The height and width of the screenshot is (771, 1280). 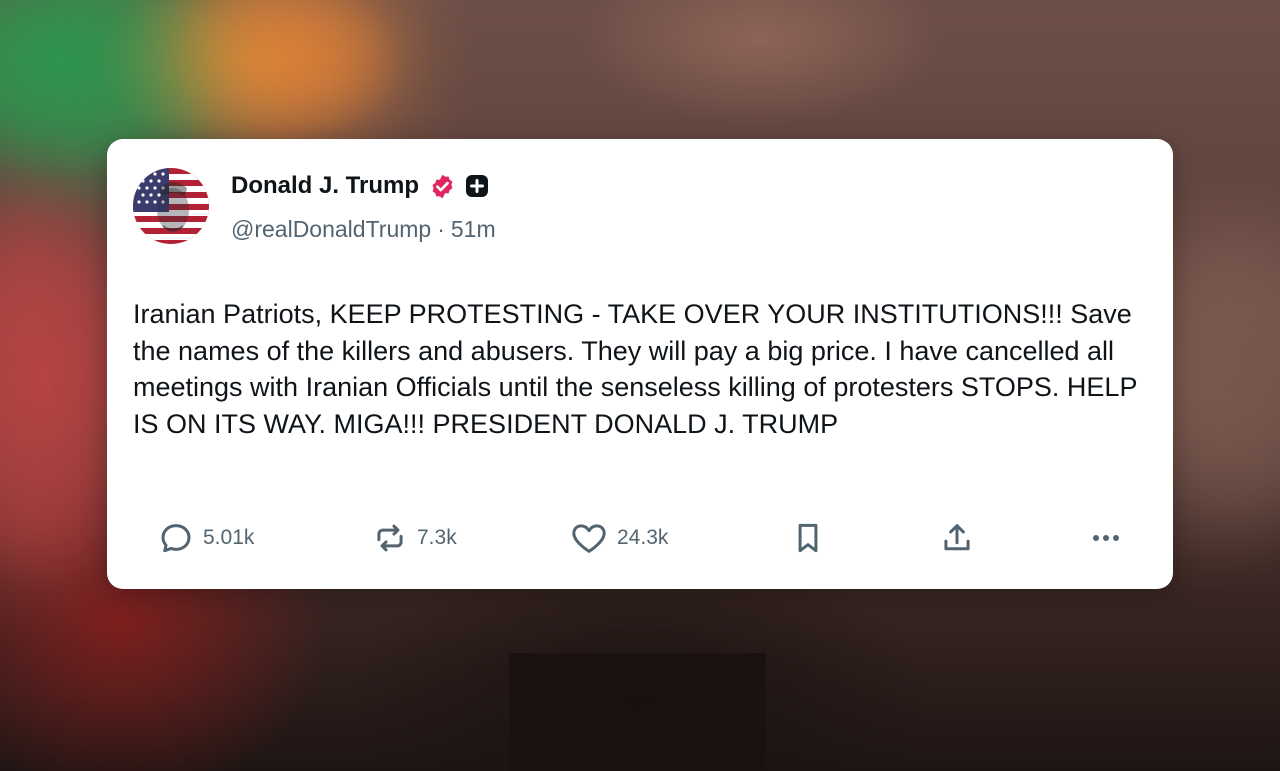 I want to click on avatar, so click(x=171, y=206).